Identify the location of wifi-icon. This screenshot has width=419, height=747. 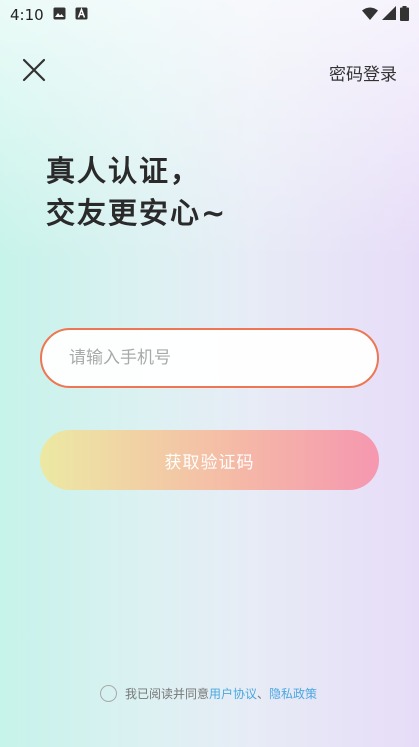
(370, 15).